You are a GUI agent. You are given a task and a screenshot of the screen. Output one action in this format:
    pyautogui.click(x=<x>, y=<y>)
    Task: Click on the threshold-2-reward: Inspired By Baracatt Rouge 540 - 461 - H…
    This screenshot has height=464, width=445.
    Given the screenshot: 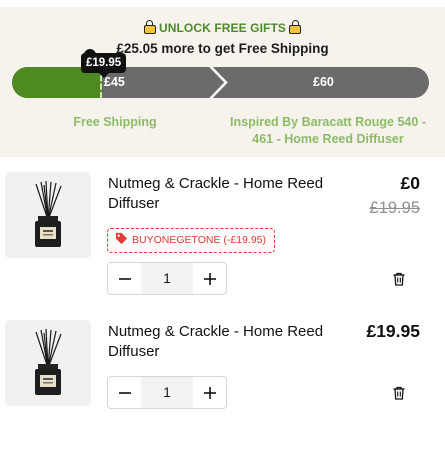 What is the action you would take?
    pyautogui.click(x=328, y=130)
    